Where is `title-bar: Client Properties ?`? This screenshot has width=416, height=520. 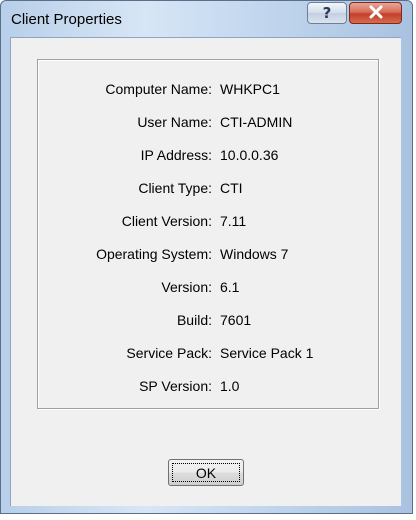
title-bar: Client Properties ? is located at coordinates (206, 19).